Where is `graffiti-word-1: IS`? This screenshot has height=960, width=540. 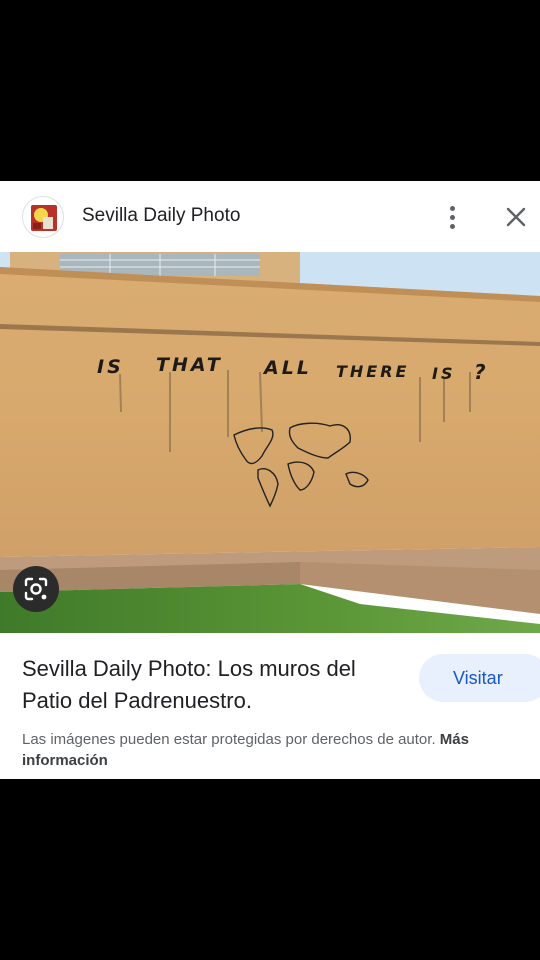
graffiti-word-1: IS is located at coordinates (110, 367).